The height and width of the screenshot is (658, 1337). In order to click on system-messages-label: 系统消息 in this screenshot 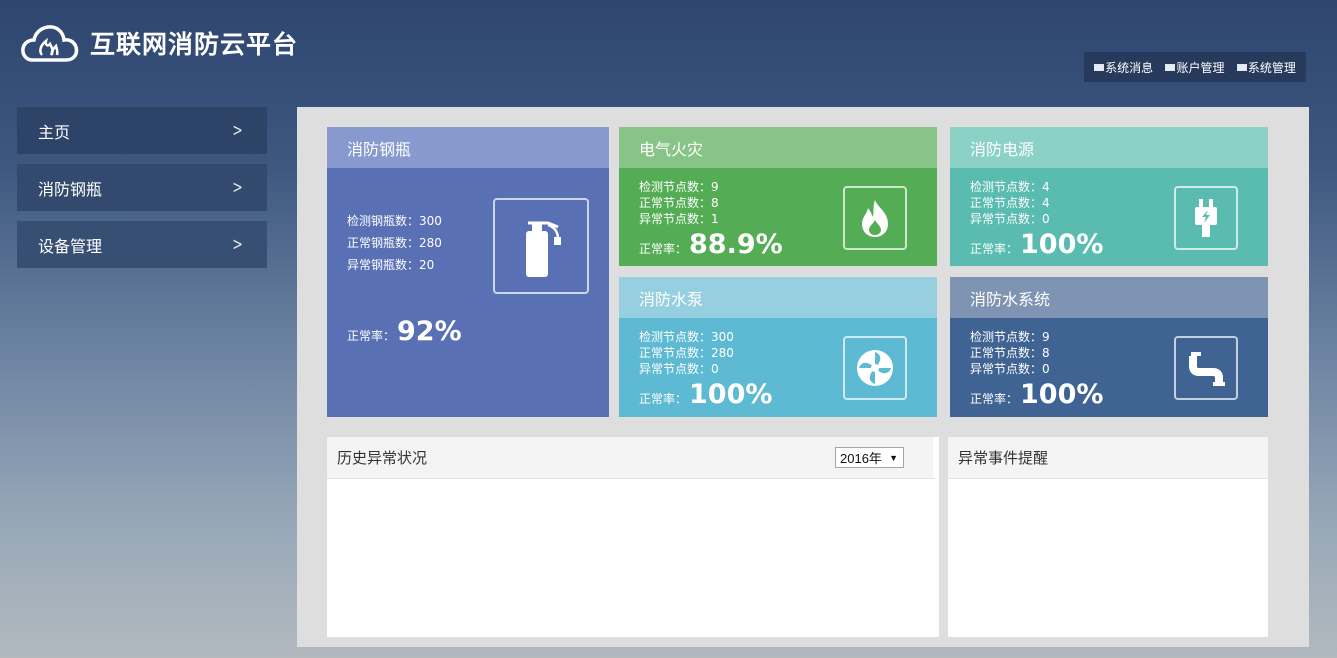, I will do `click(1129, 67)`.